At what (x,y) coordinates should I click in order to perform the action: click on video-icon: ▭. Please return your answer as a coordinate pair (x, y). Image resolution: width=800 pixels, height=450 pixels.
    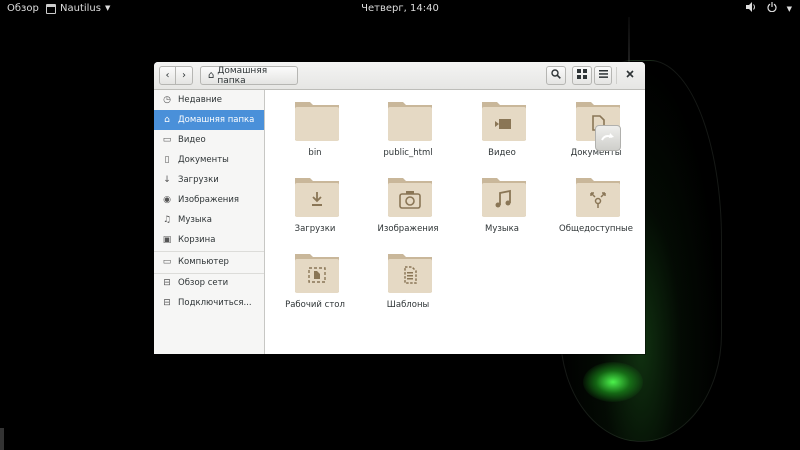
    Looking at the image, I should click on (167, 140).